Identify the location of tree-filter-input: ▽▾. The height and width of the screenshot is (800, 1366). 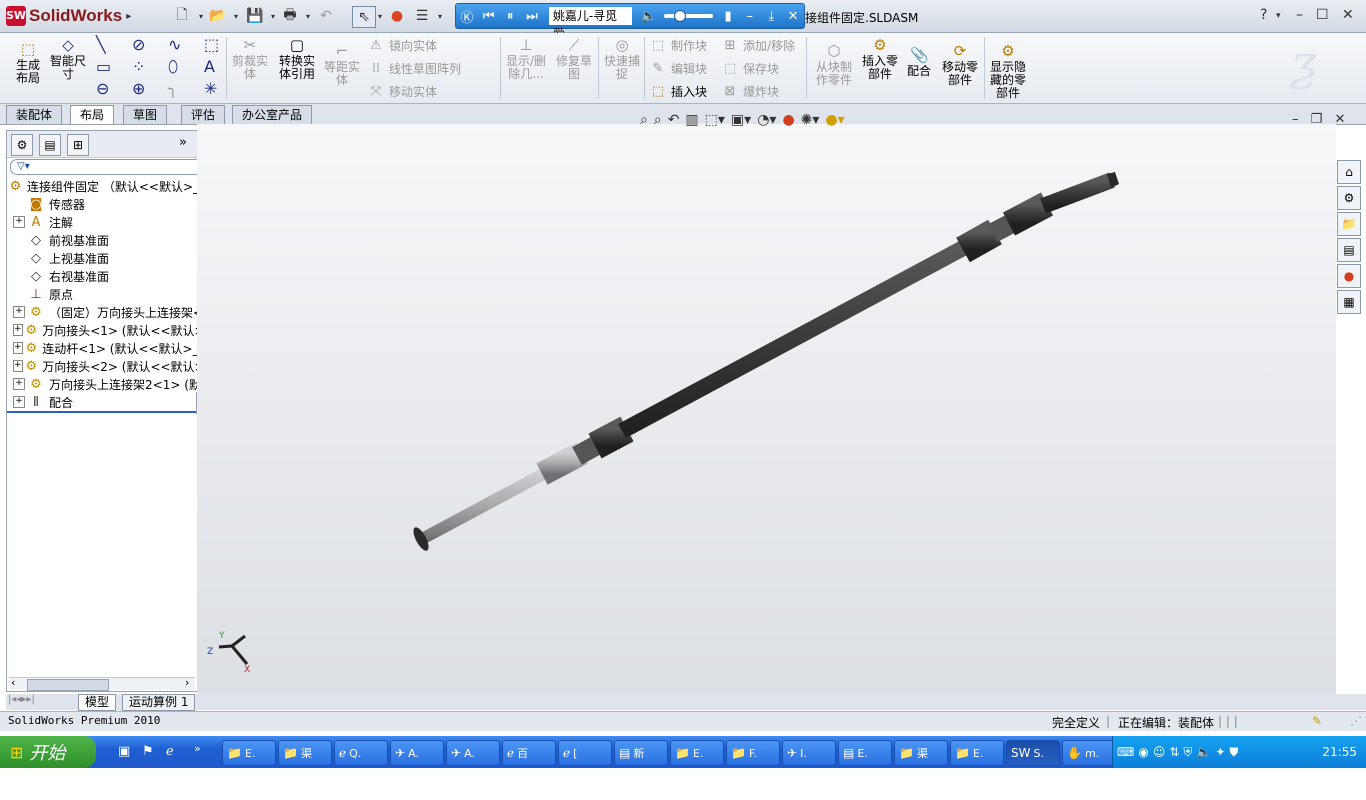
(106, 167).